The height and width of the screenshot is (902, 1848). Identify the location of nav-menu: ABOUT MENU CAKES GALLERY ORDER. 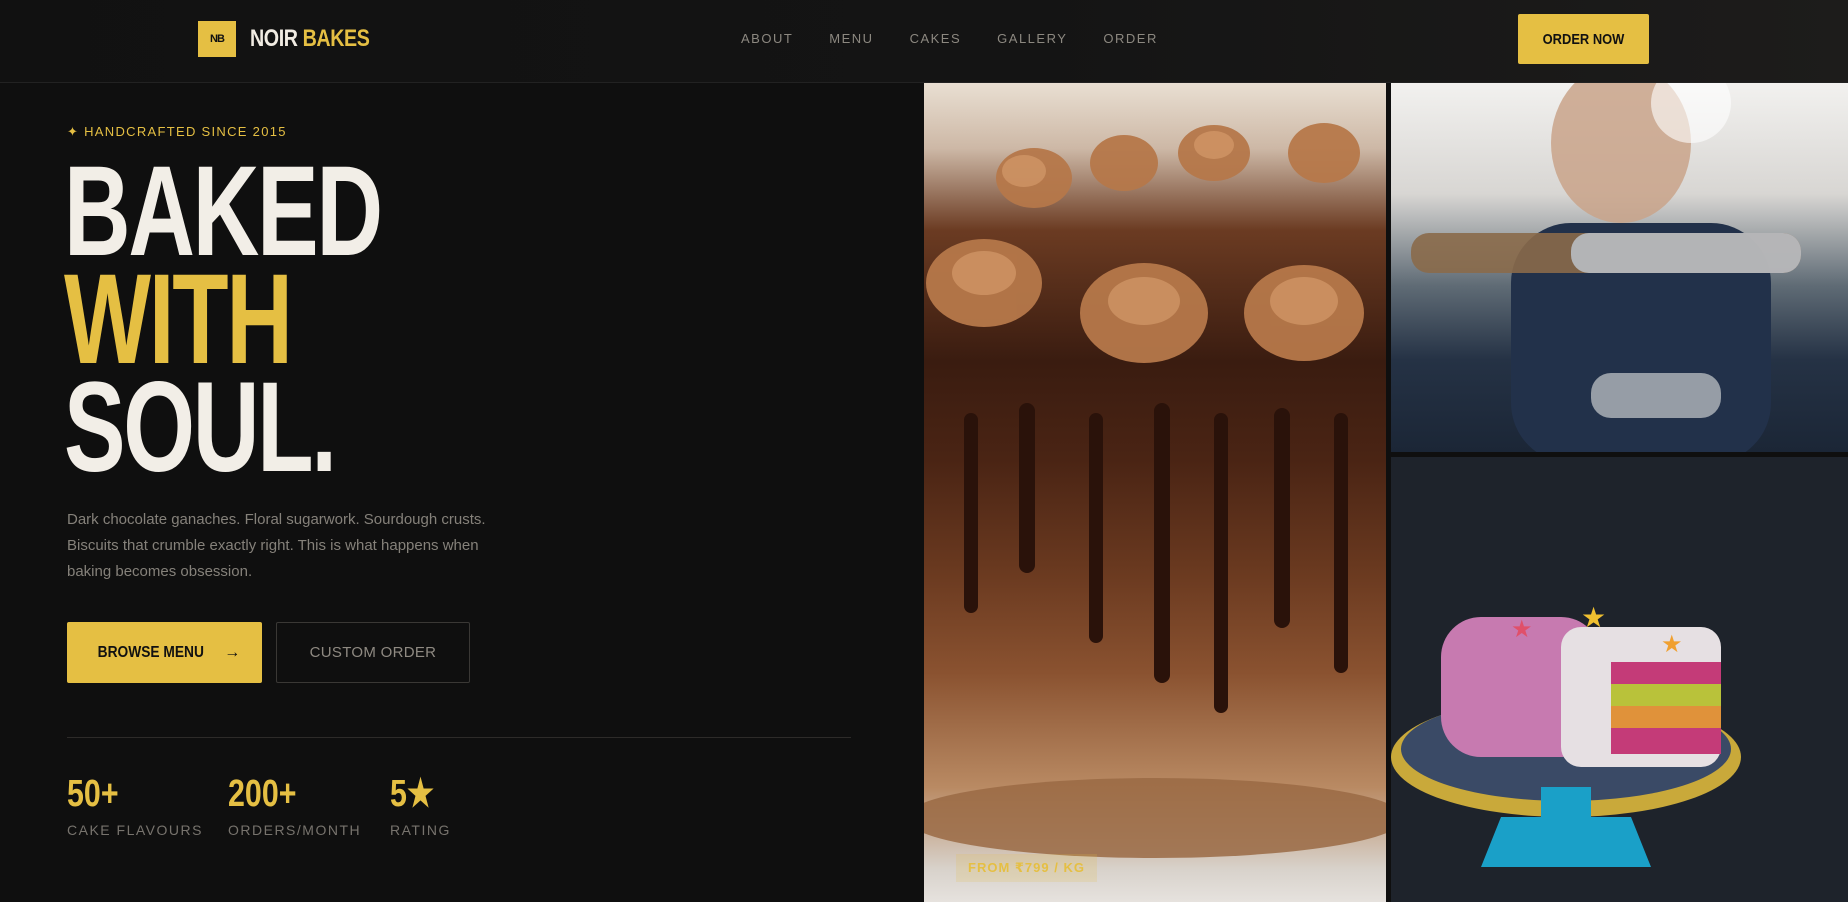
(949, 38).